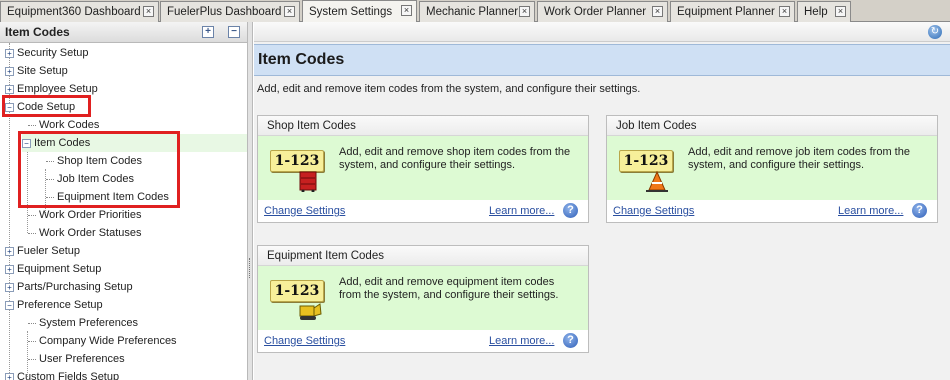 This screenshot has height=380, width=950. I want to click on left-panel-header: Item Codes + −, so click(123, 32).